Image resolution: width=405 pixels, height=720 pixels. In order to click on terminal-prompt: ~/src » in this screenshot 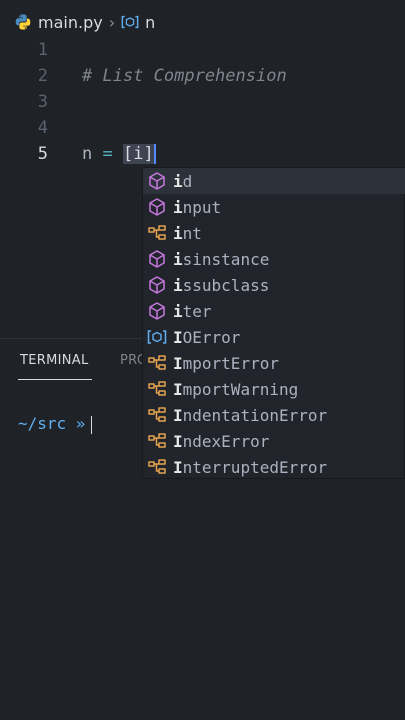, I will do `click(52, 423)`.